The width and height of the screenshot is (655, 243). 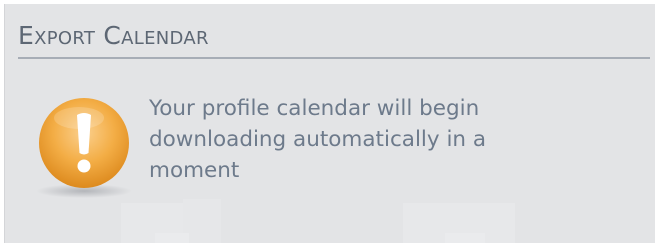 What do you see at coordinates (334, 58) in the screenshot?
I see `title-divider` at bounding box center [334, 58].